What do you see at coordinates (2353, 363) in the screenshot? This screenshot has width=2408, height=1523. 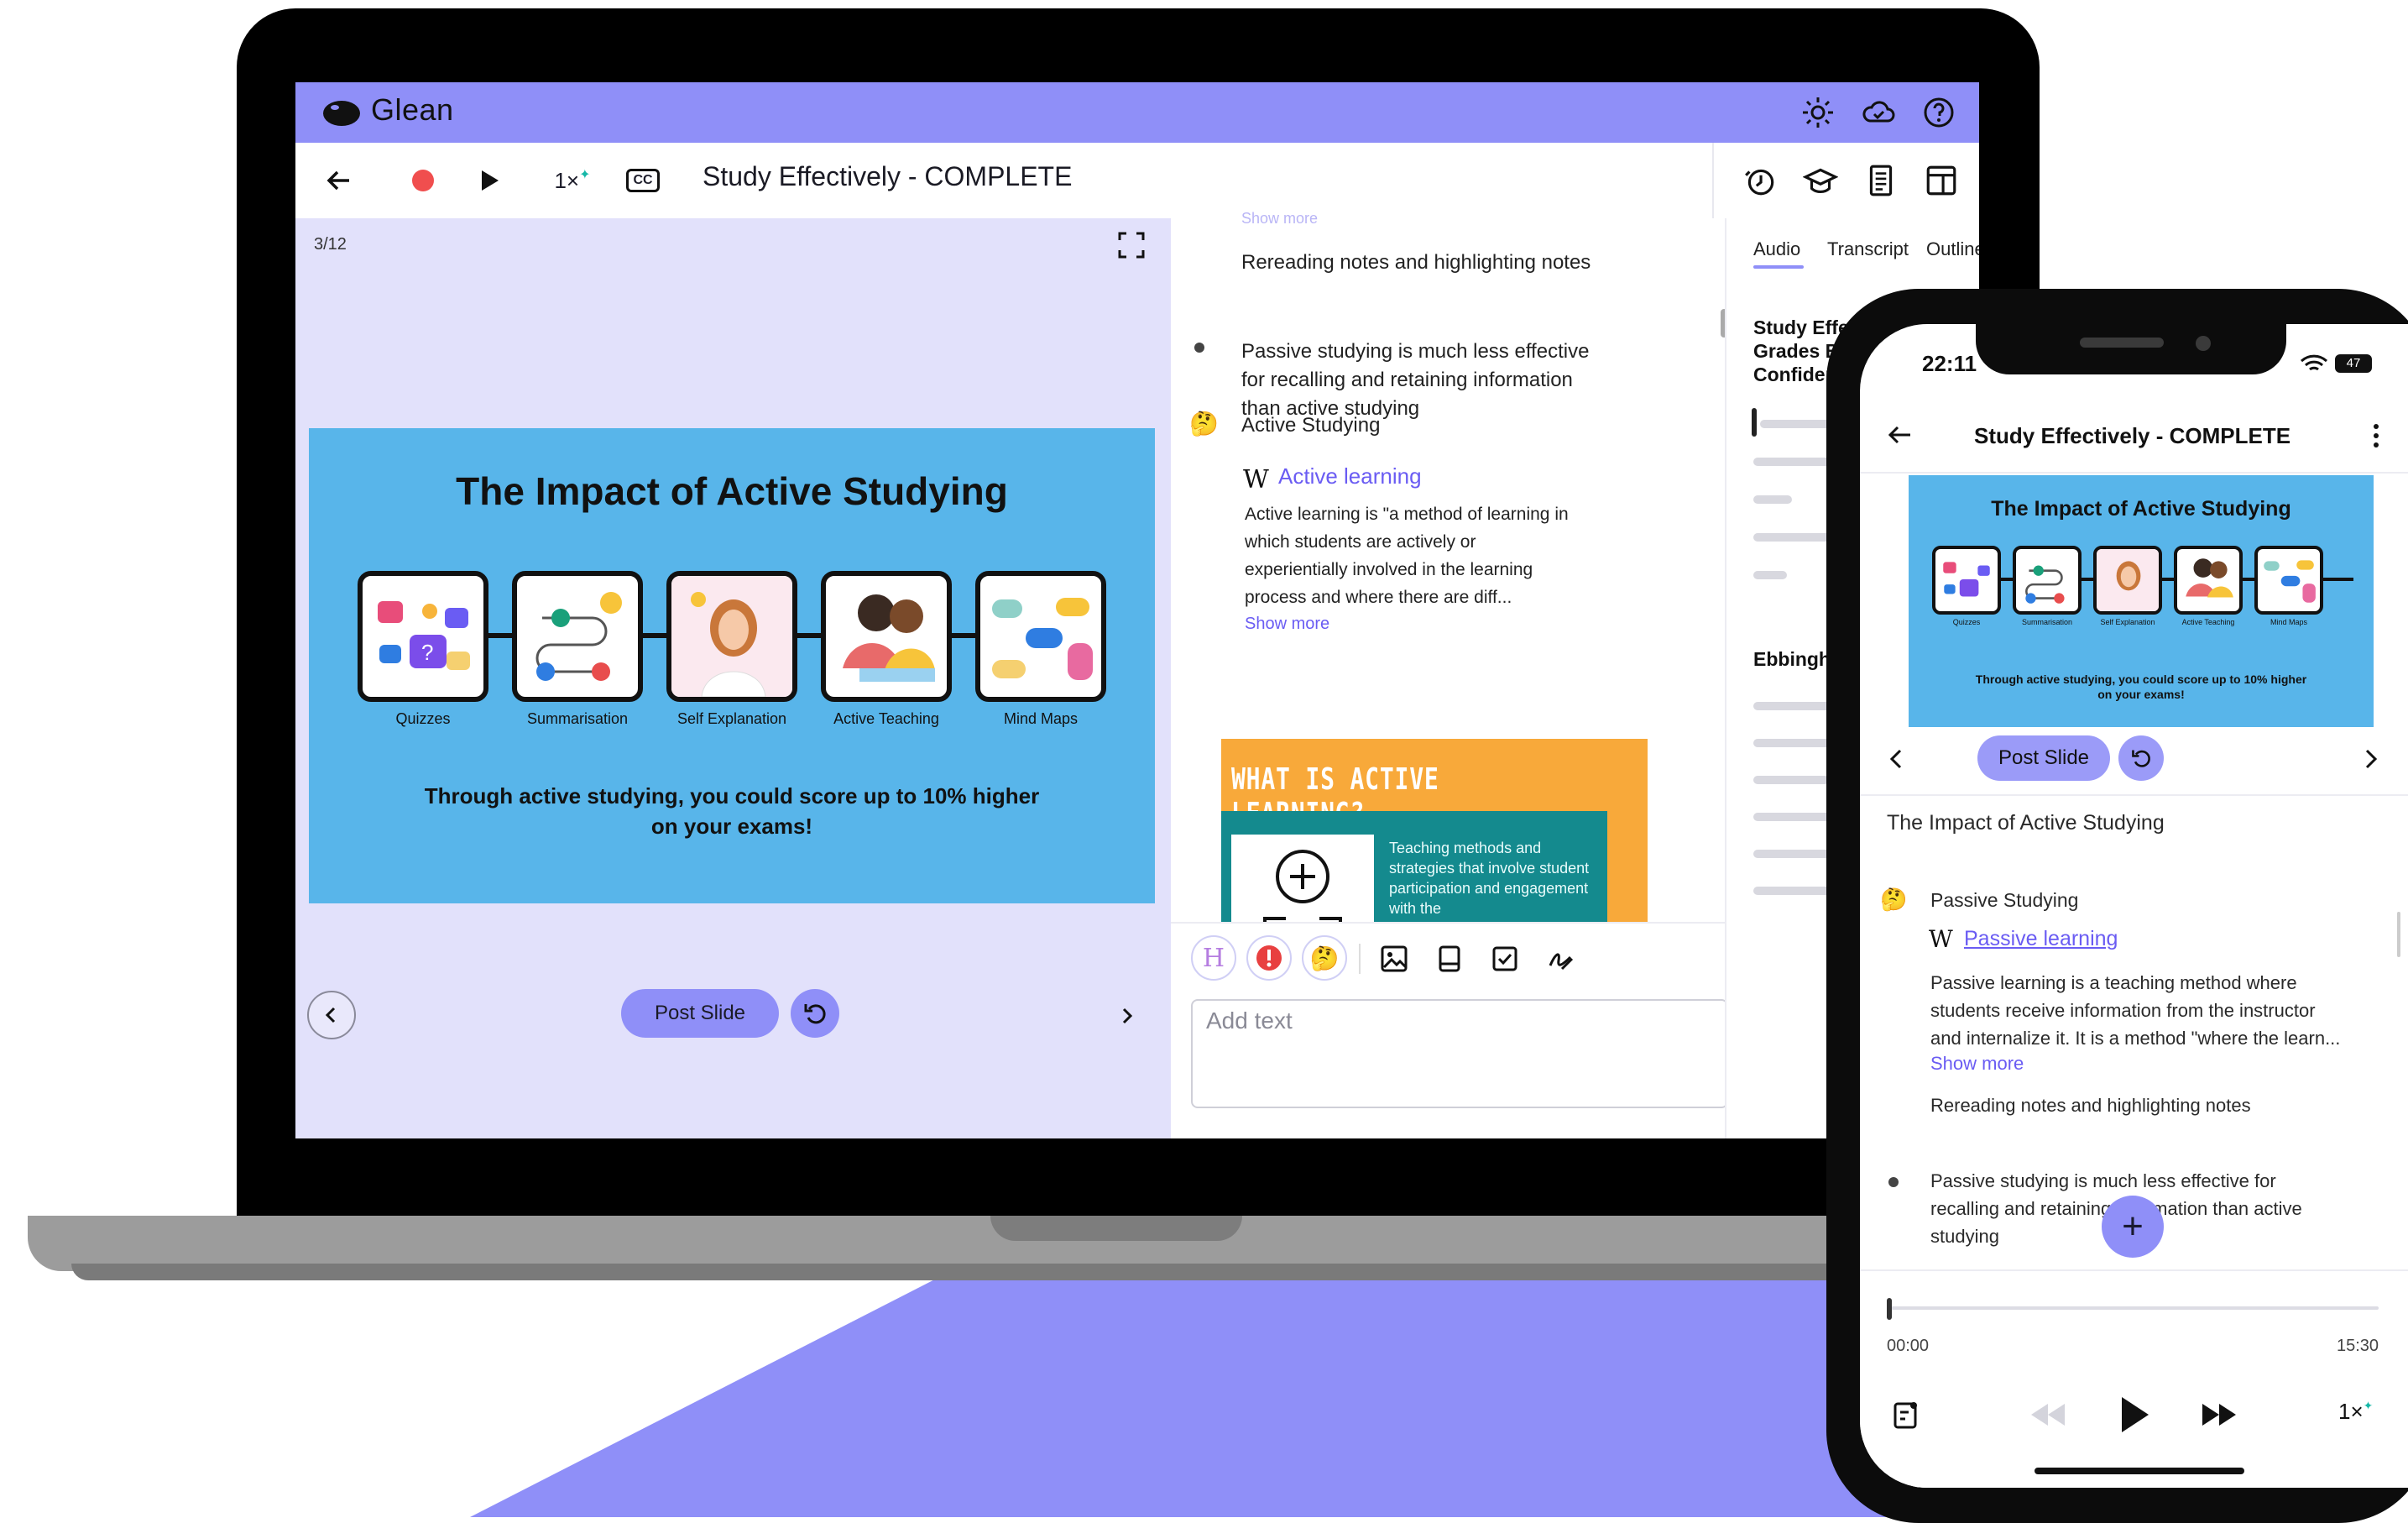 I see `battery-level: 47` at bounding box center [2353, 363].